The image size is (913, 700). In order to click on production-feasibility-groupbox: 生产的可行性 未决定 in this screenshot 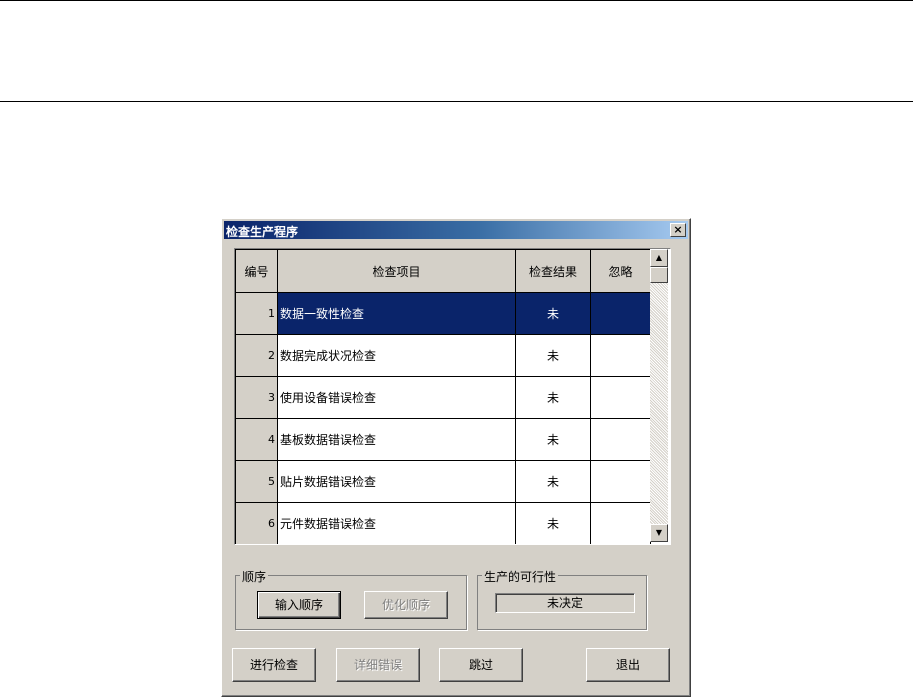, I will do `click(562, 599)`.